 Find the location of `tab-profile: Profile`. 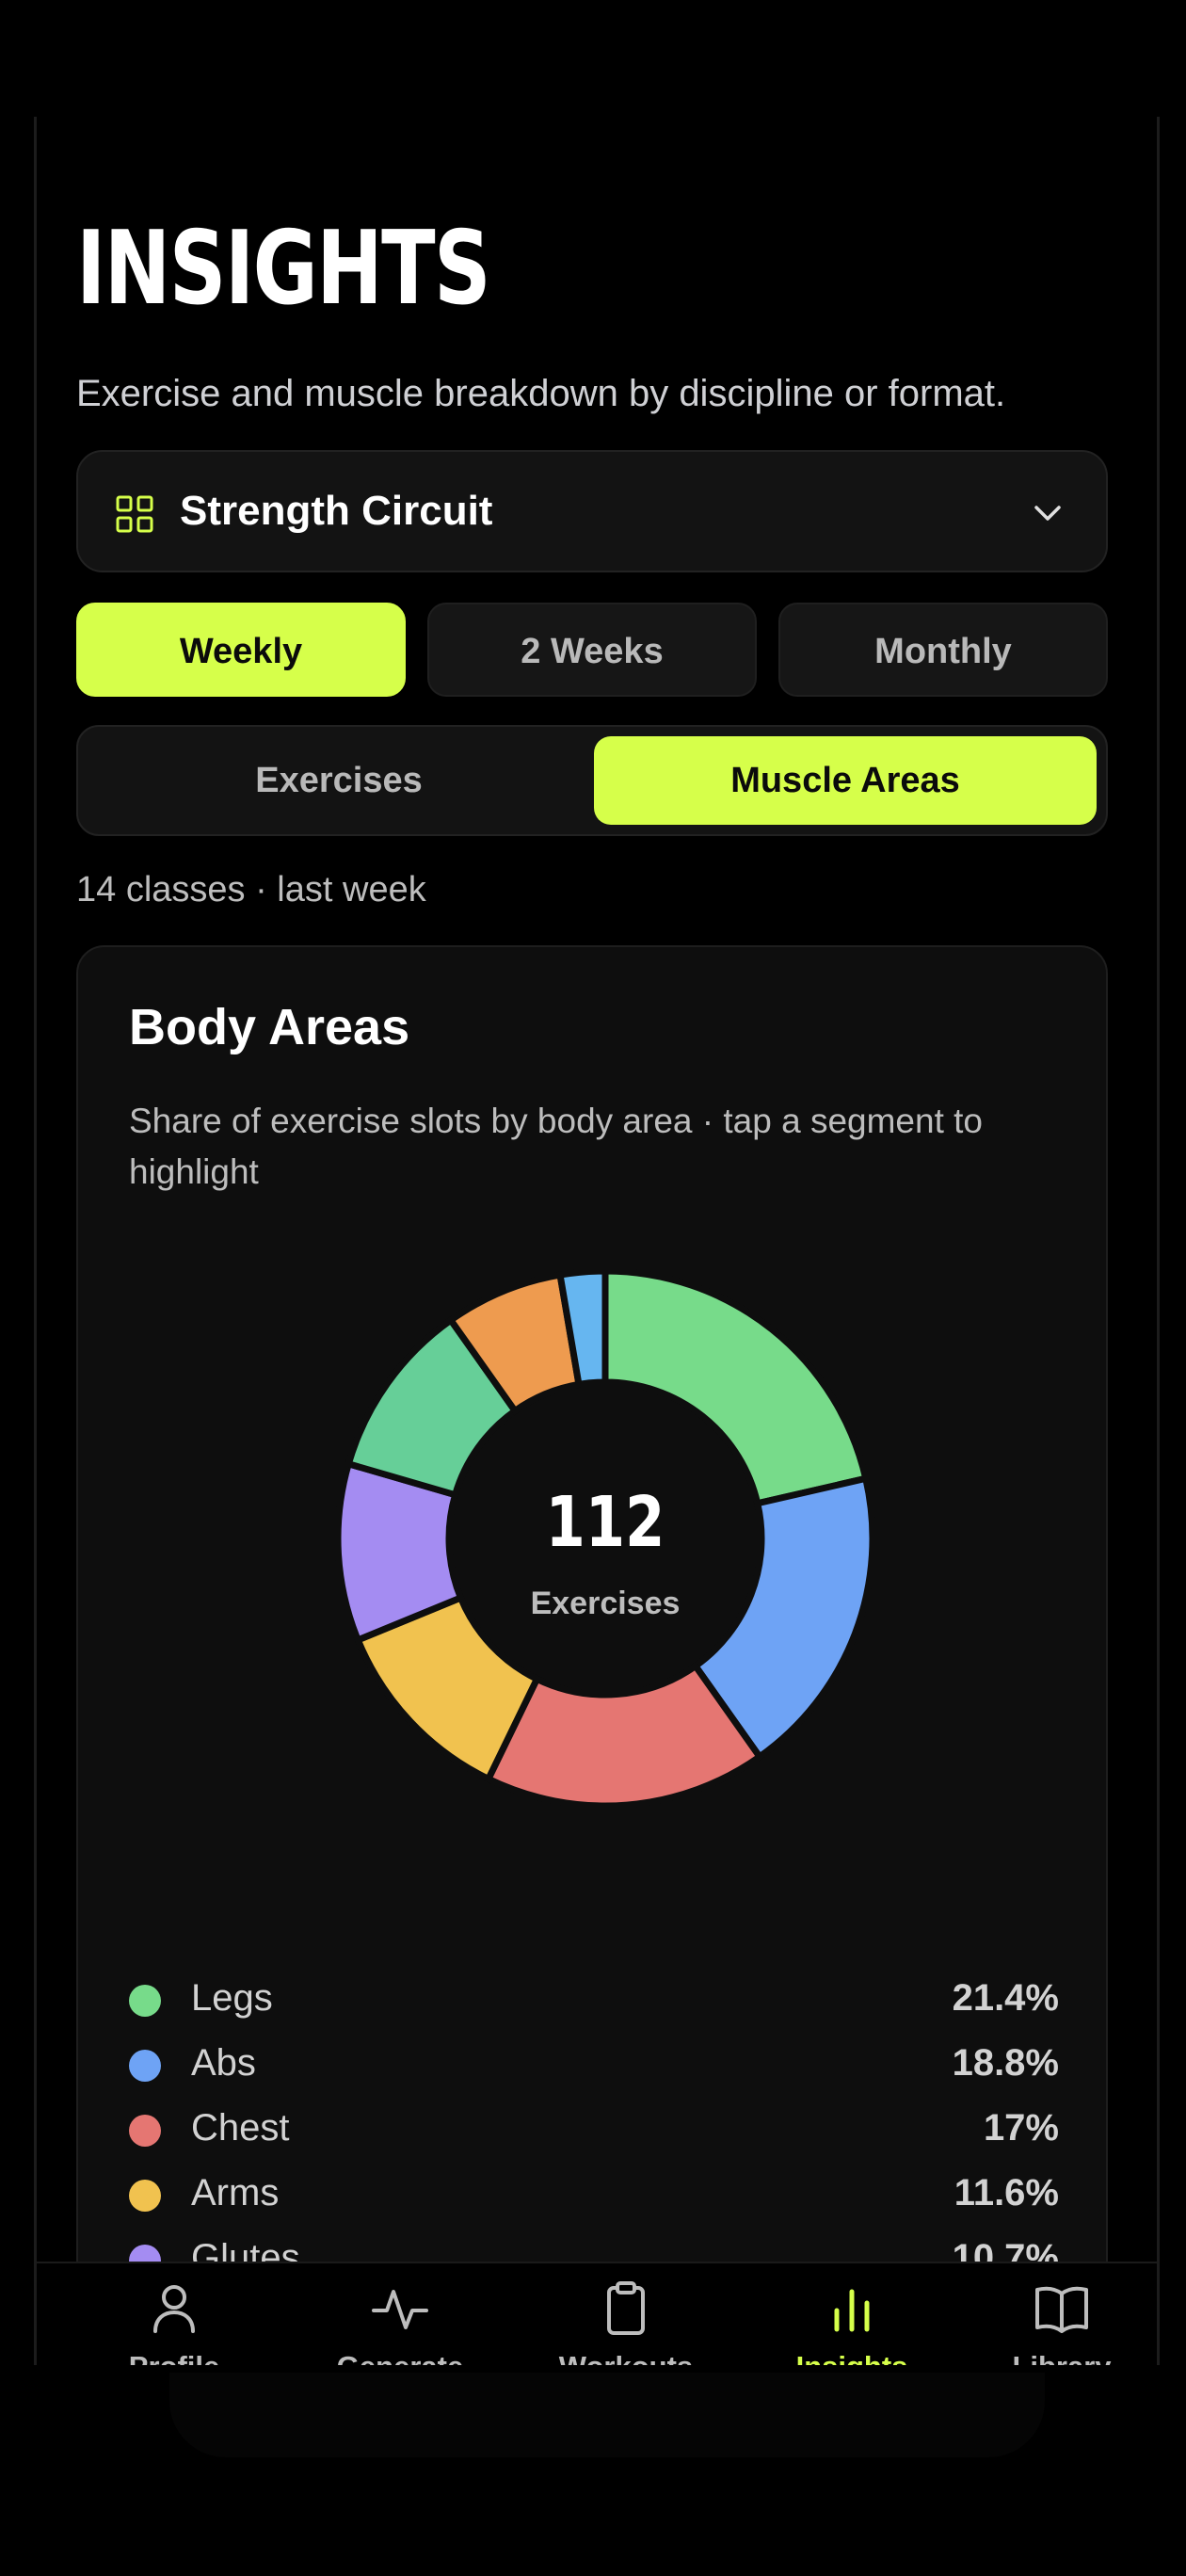

tab-profile: Profile is located at coordinates (174, 2321).